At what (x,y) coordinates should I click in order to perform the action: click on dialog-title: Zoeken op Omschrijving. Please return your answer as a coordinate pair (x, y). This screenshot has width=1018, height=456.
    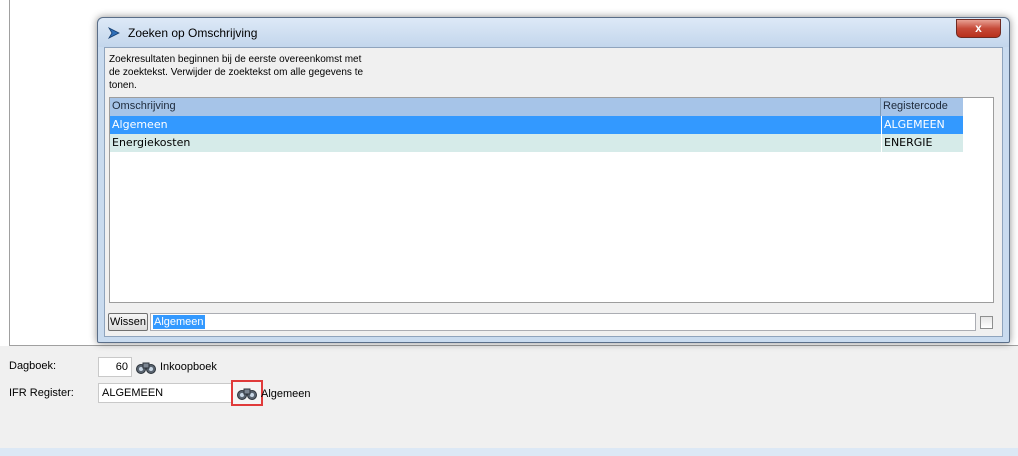
    Looking at the image, I should click on (193, 33).